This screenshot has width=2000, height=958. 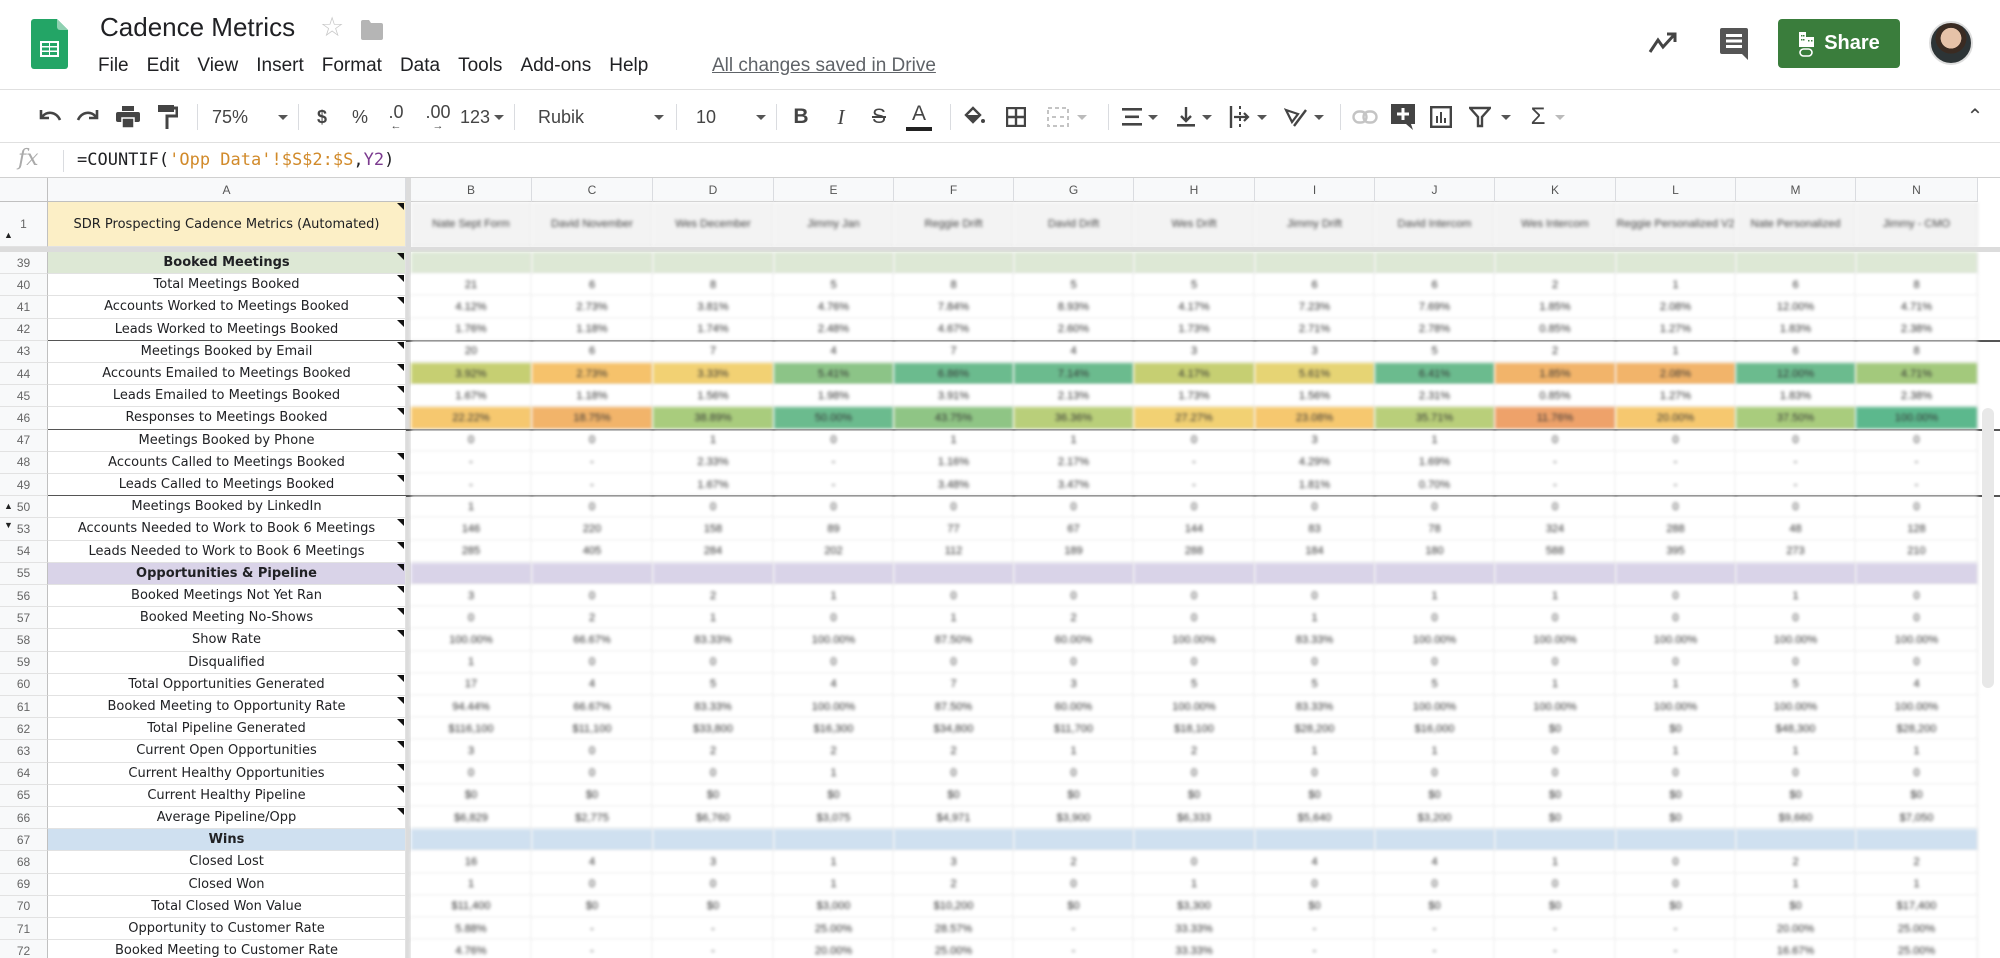 I want to click on column-header-b: B, so click(x=471, y=190).